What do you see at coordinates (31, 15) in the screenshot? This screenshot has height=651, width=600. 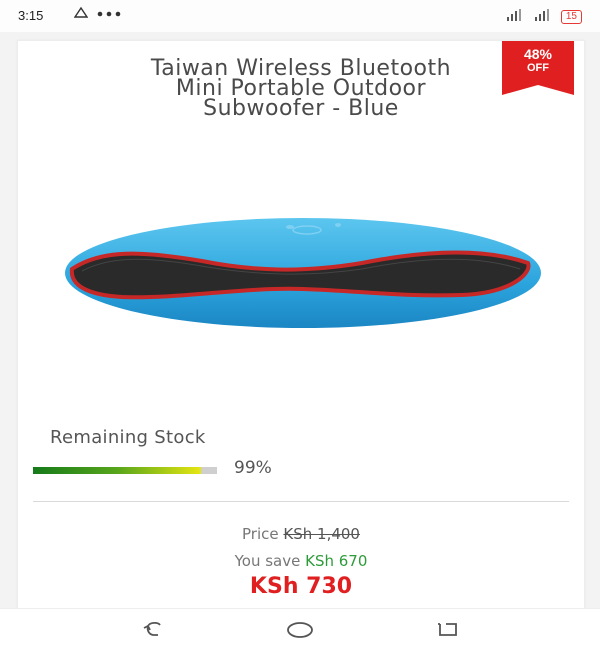 I see `status-time: 3:15` at bounding box center [31, 15].